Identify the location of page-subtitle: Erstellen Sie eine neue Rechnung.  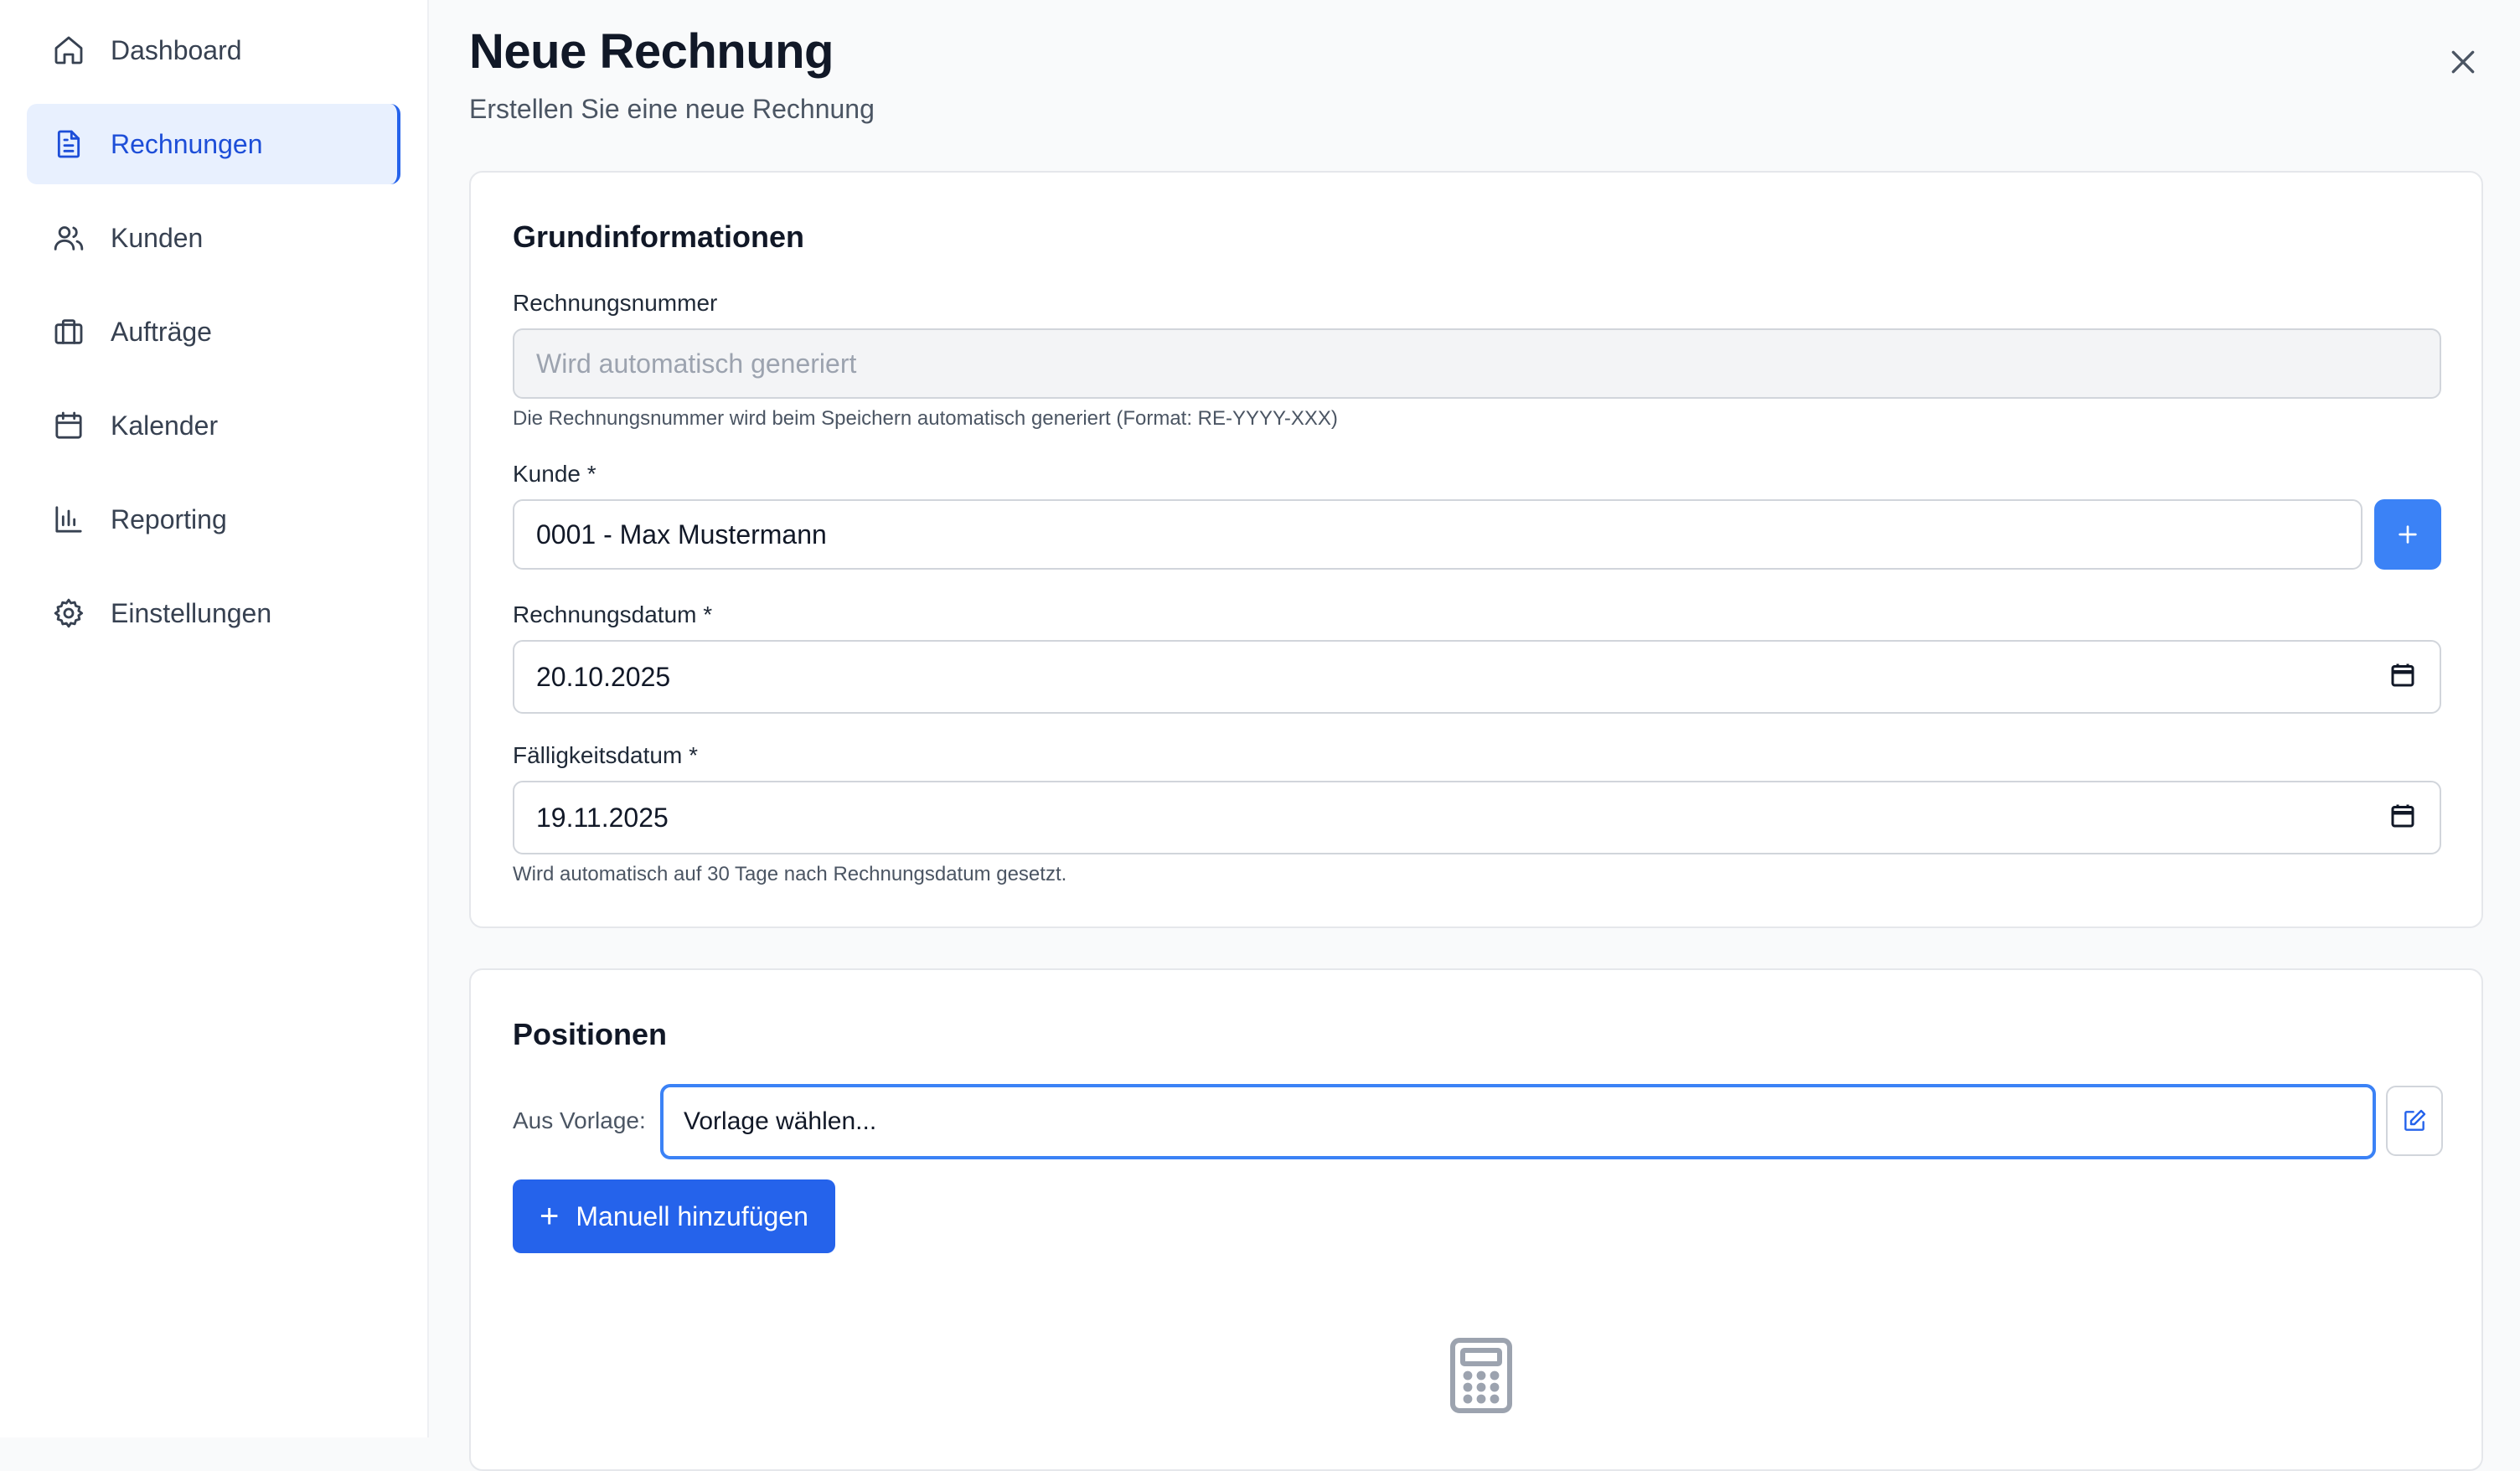
(672, 109).